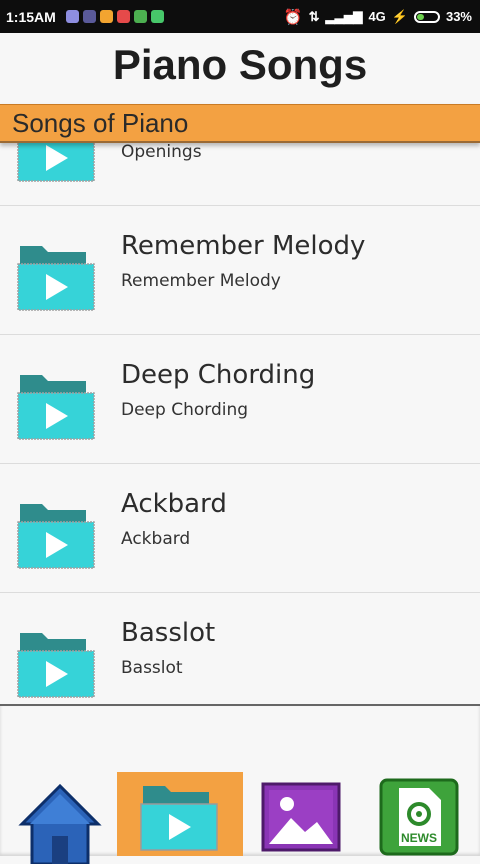  What do you see at coordinates (123, 16) in the screenshot?
I see `video-icon` at bounding box center [123, 16].